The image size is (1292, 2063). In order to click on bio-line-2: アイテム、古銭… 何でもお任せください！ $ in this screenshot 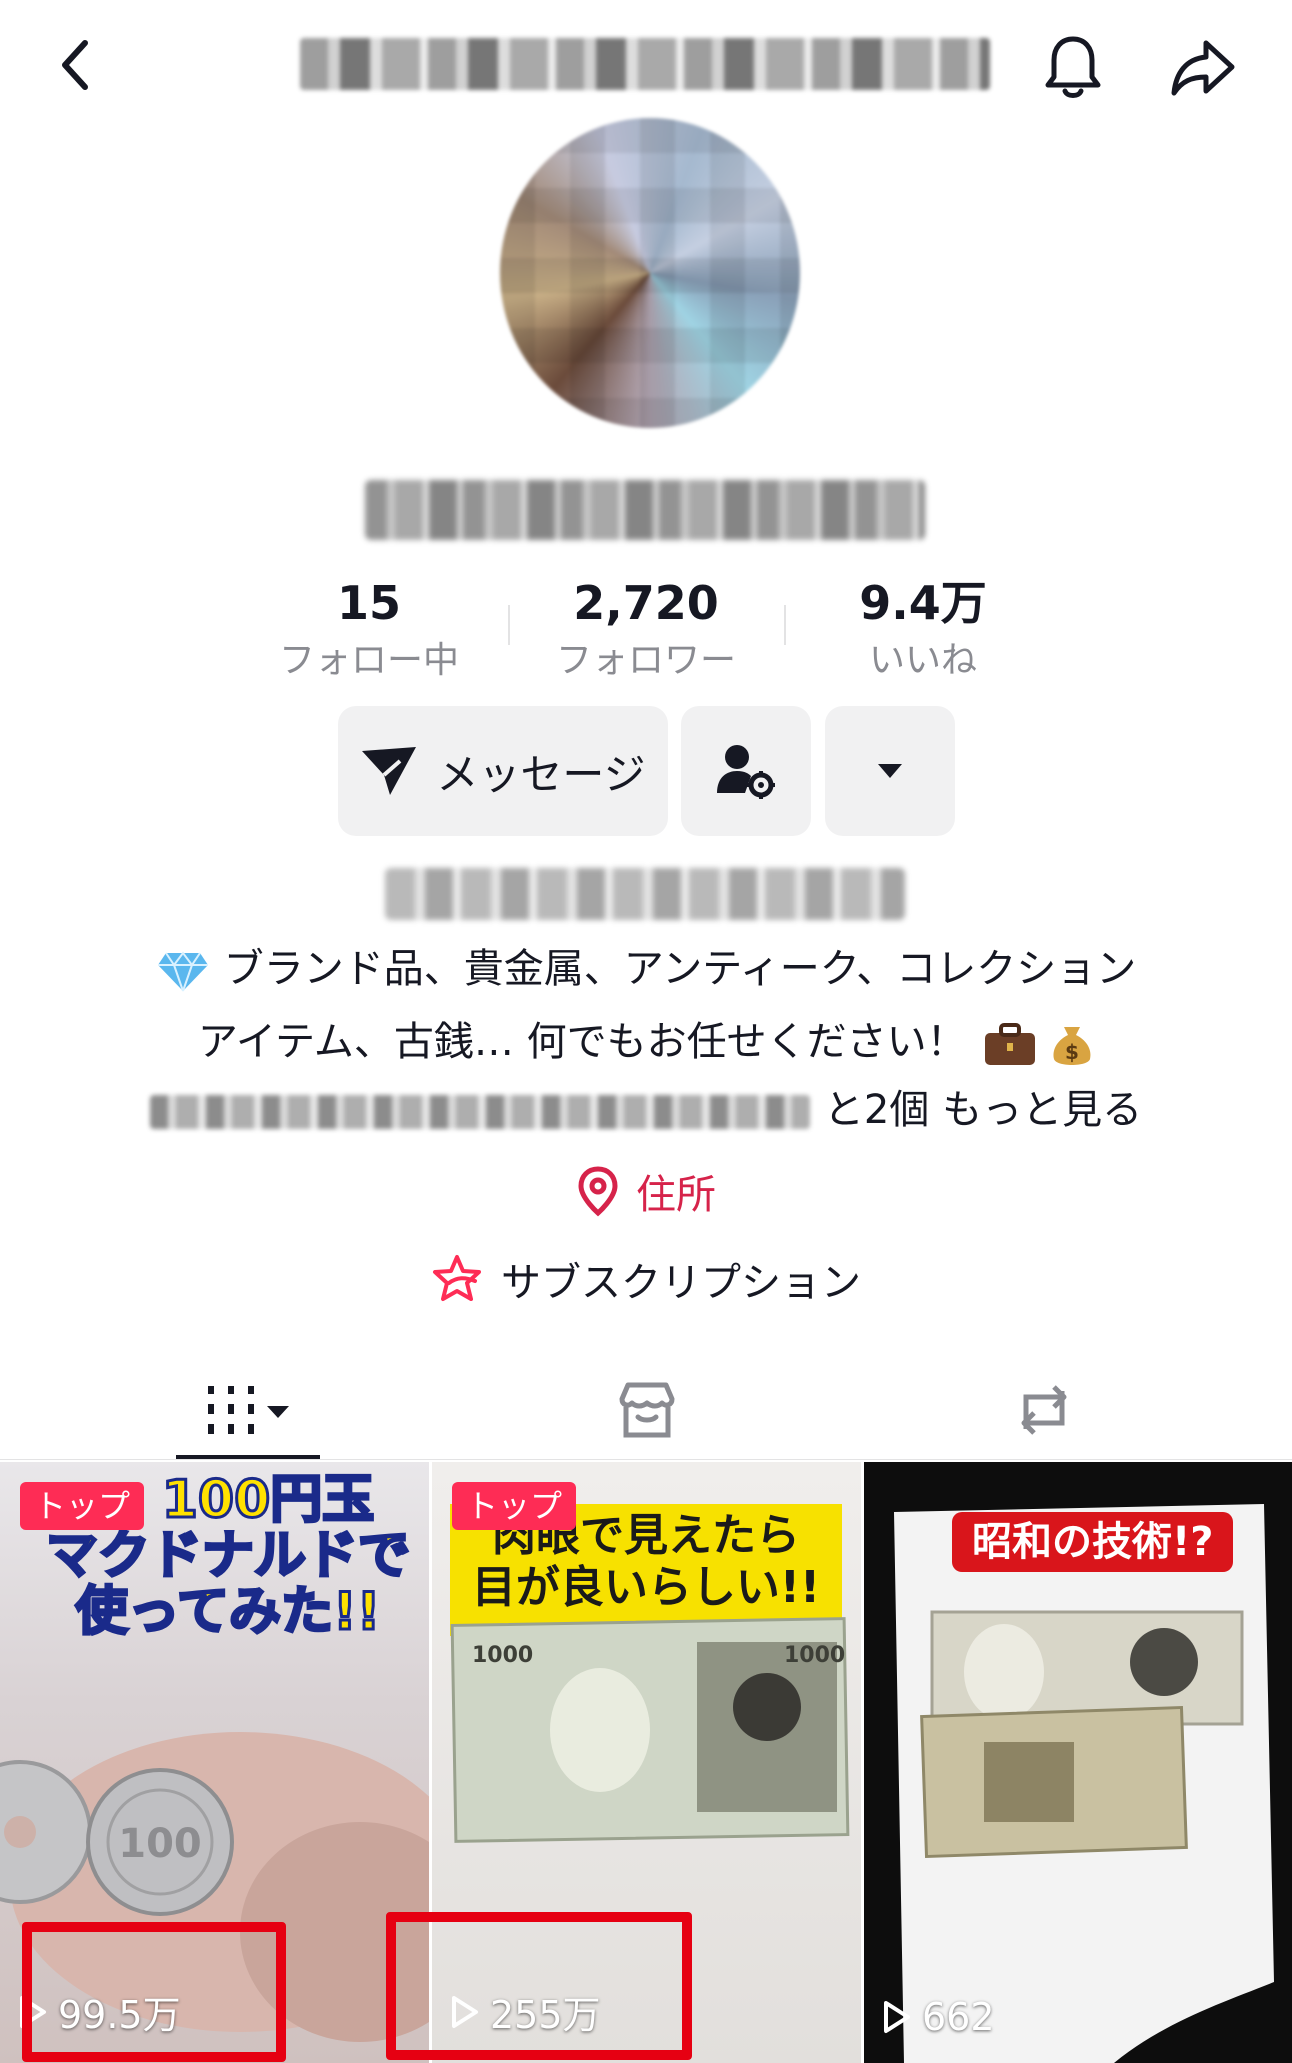, I will do `click(646, 1042)`.